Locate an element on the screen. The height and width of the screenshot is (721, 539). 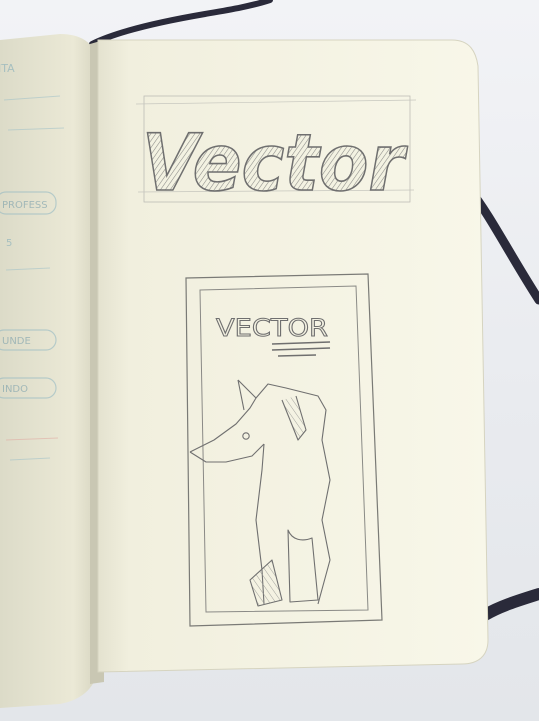
ribbon-bottom is located at coordinates (509, 604).